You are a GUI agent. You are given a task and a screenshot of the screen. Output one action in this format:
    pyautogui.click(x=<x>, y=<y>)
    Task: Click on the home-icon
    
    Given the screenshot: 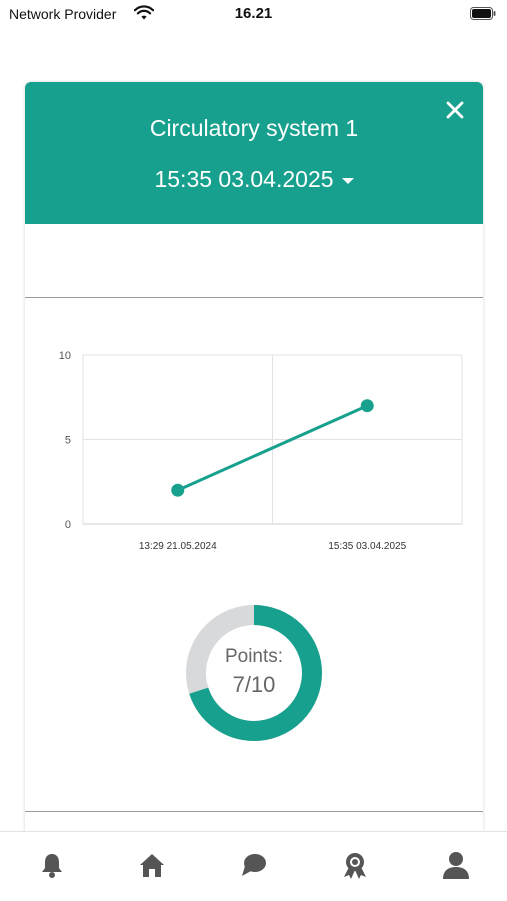 What is the action you would take?
    pyautogui.click(x=152, y=865)
    